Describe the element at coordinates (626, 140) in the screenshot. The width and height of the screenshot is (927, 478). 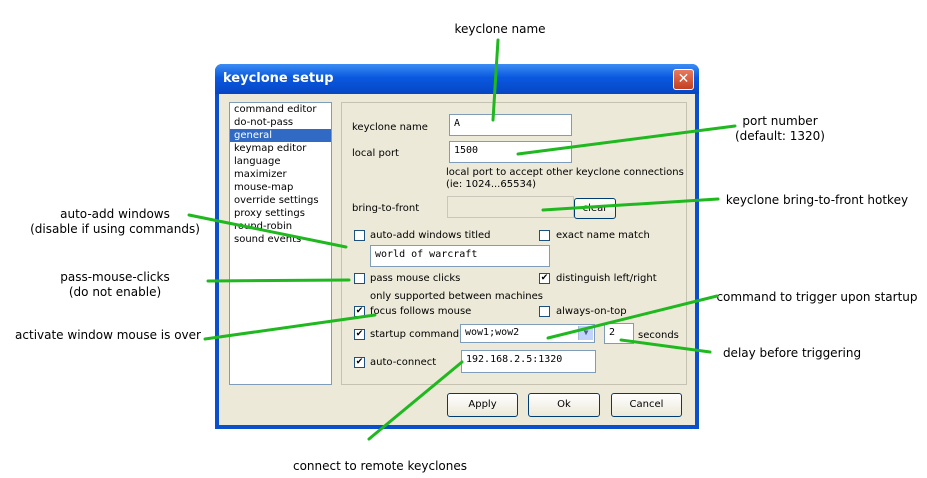
I see `line-port-number` at that location.